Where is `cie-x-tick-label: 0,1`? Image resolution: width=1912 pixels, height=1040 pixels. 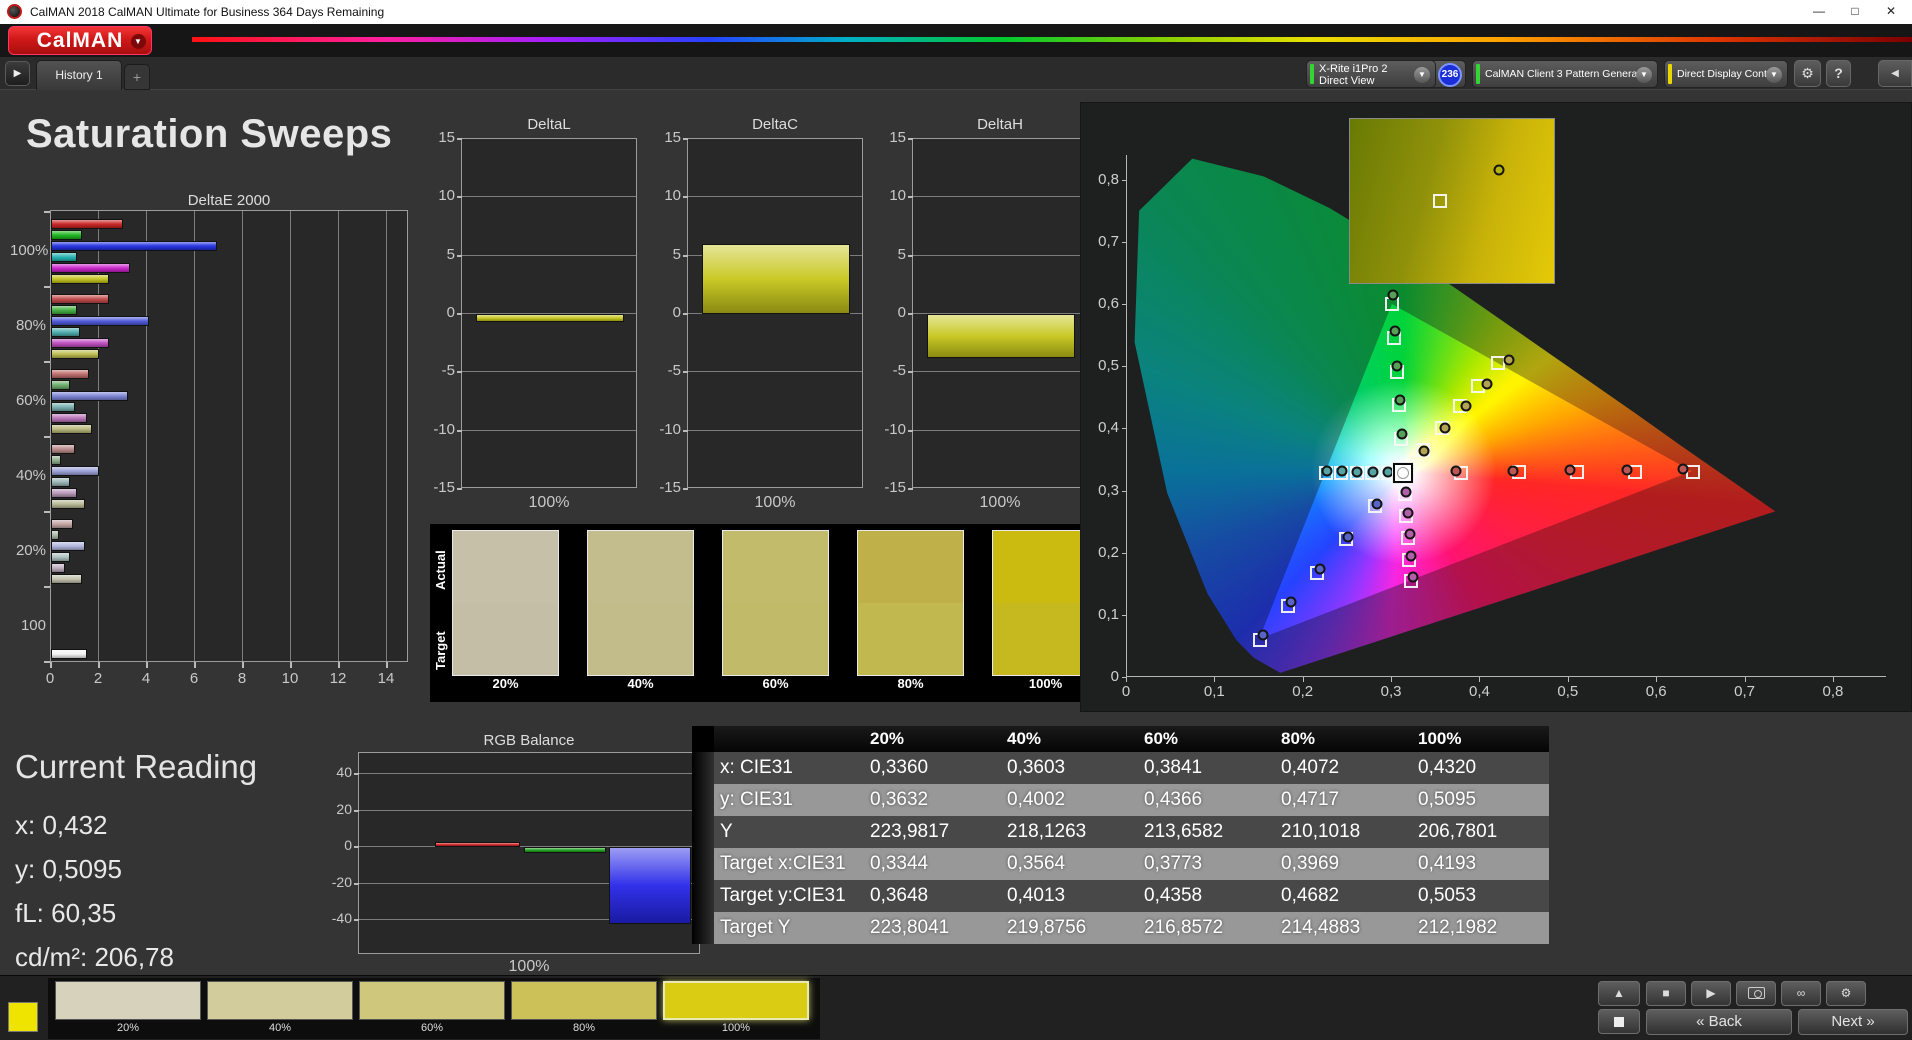
cie-x-tick-label: 0,1 is located at coordinates (1214, 691).